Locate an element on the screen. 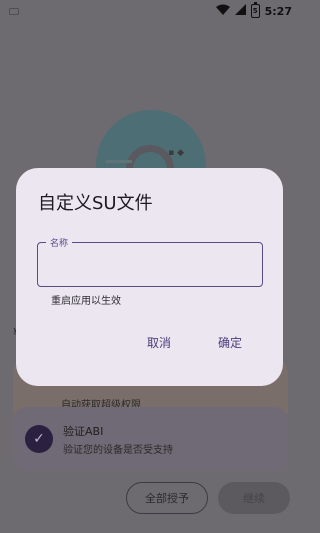 This screenshot has width=320, height=533. cancel-button: 取消 is located at coordinates (159, 342).